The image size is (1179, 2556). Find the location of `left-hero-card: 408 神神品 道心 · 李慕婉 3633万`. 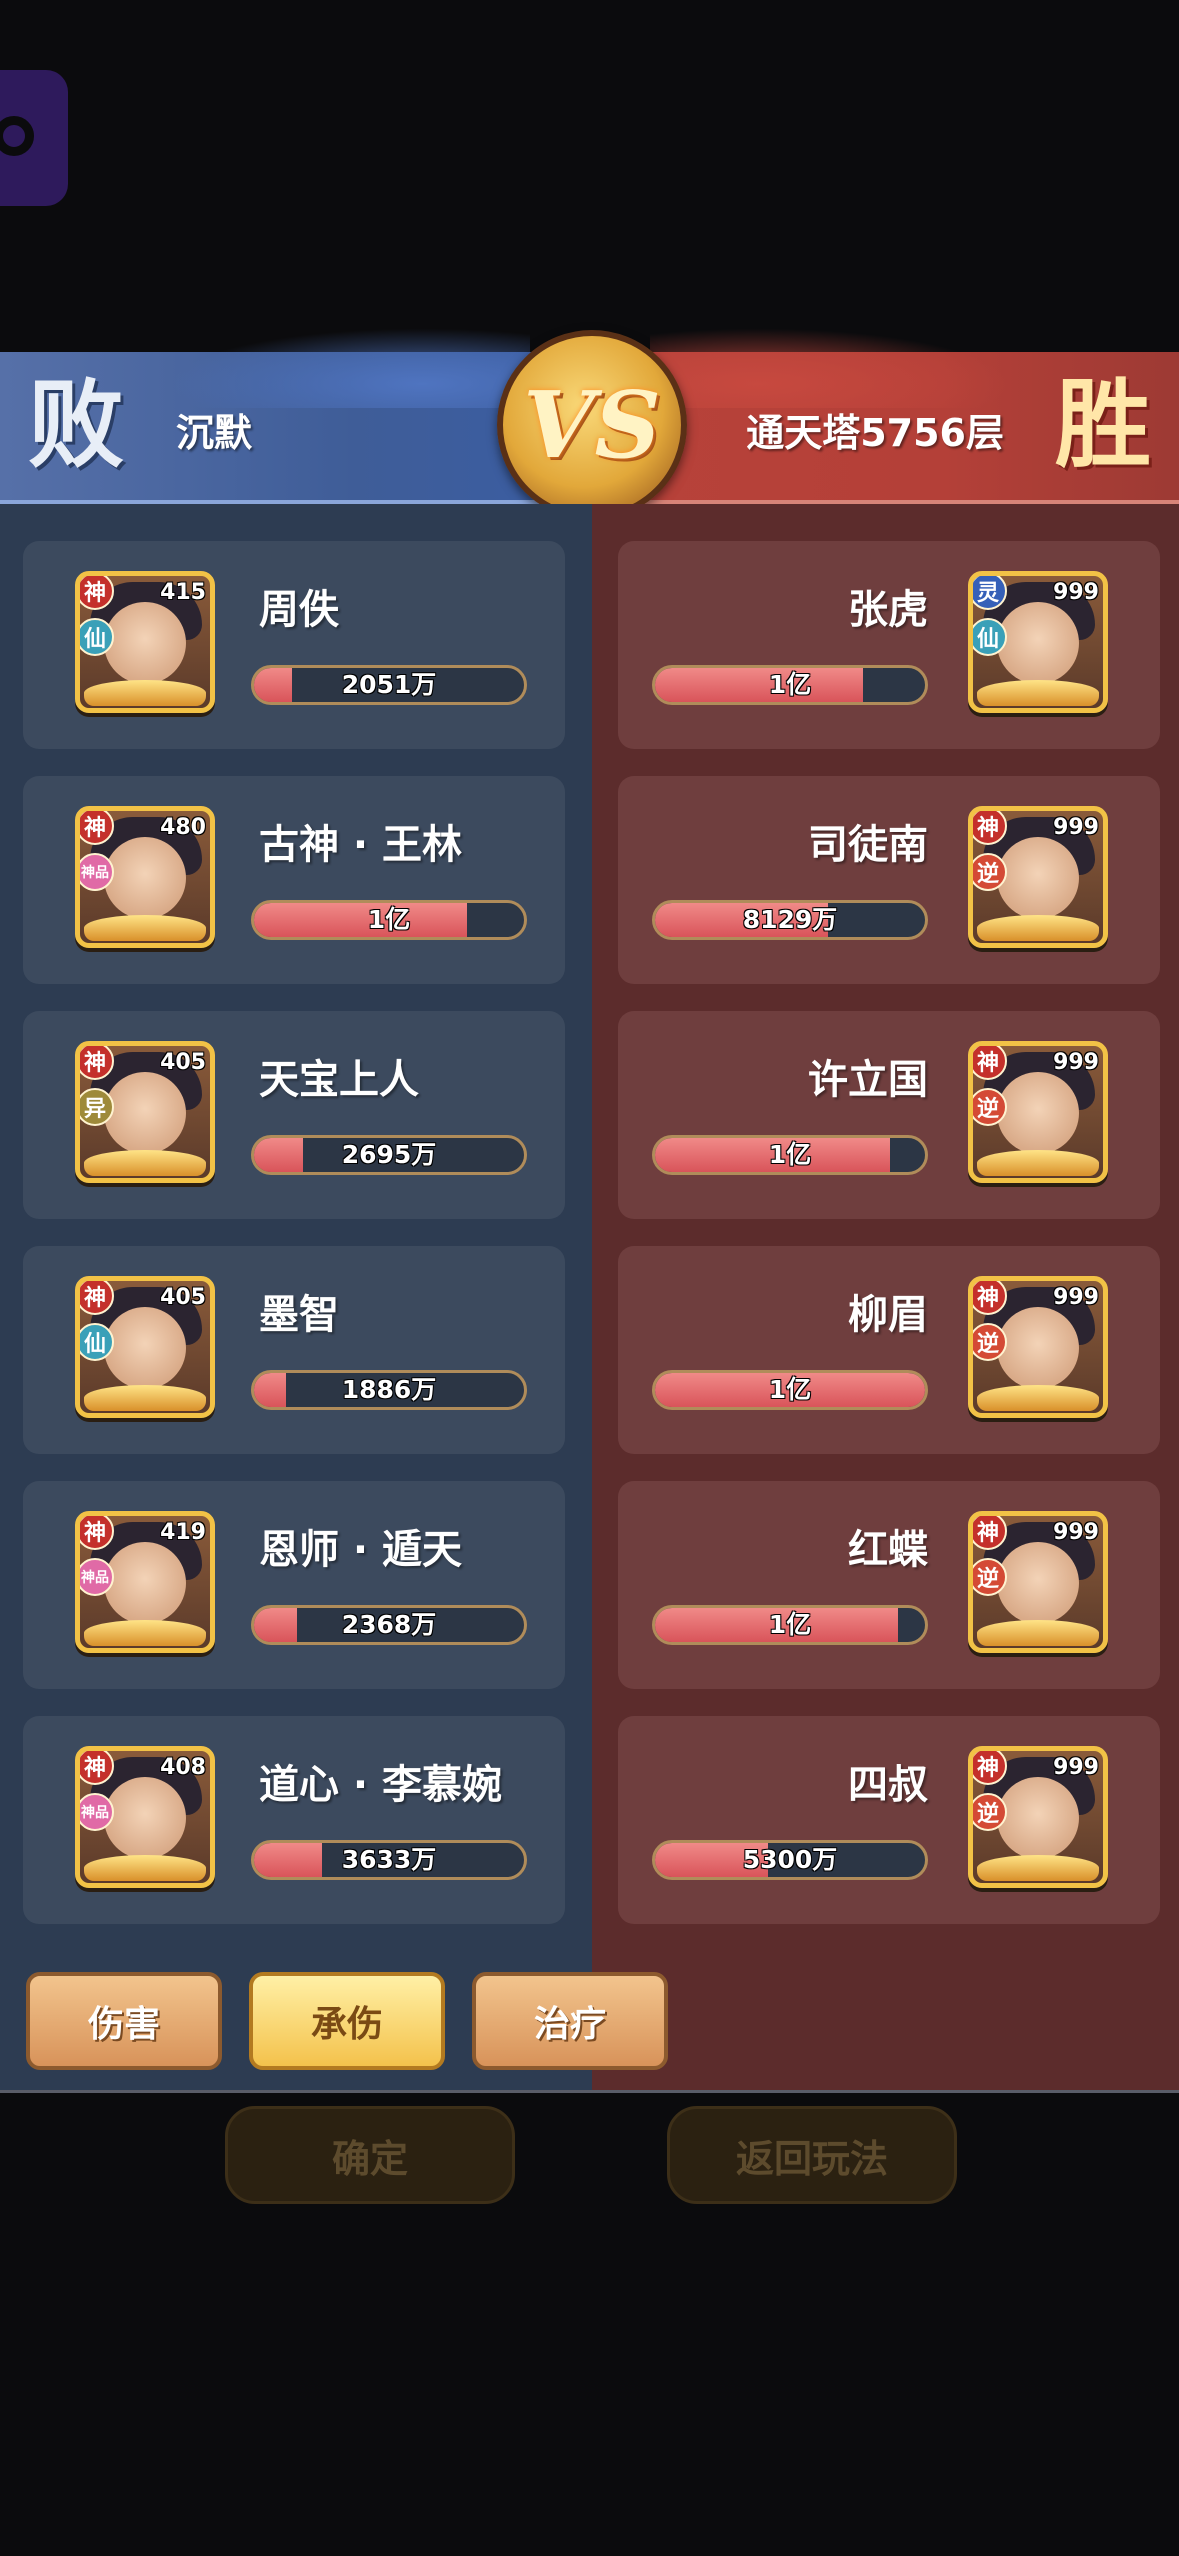

left-hero-card: 408 神神品 道心 · 李慕婉 3633万 is located at coordinates (294, 1820).